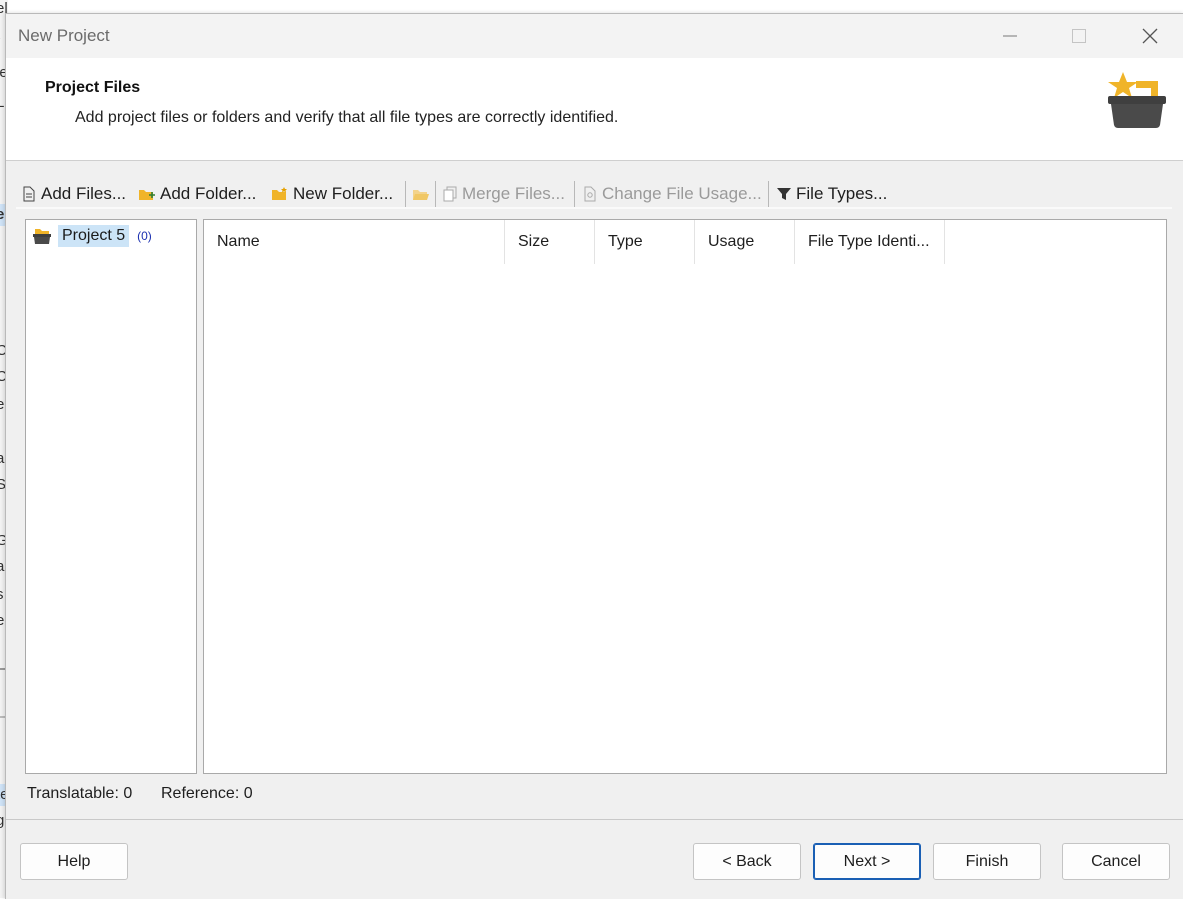 This screenshot has width=1183, height=899. Describe the element at coordinates (594, 208) in the screenshot. I see `toolbar-divider` at that location.